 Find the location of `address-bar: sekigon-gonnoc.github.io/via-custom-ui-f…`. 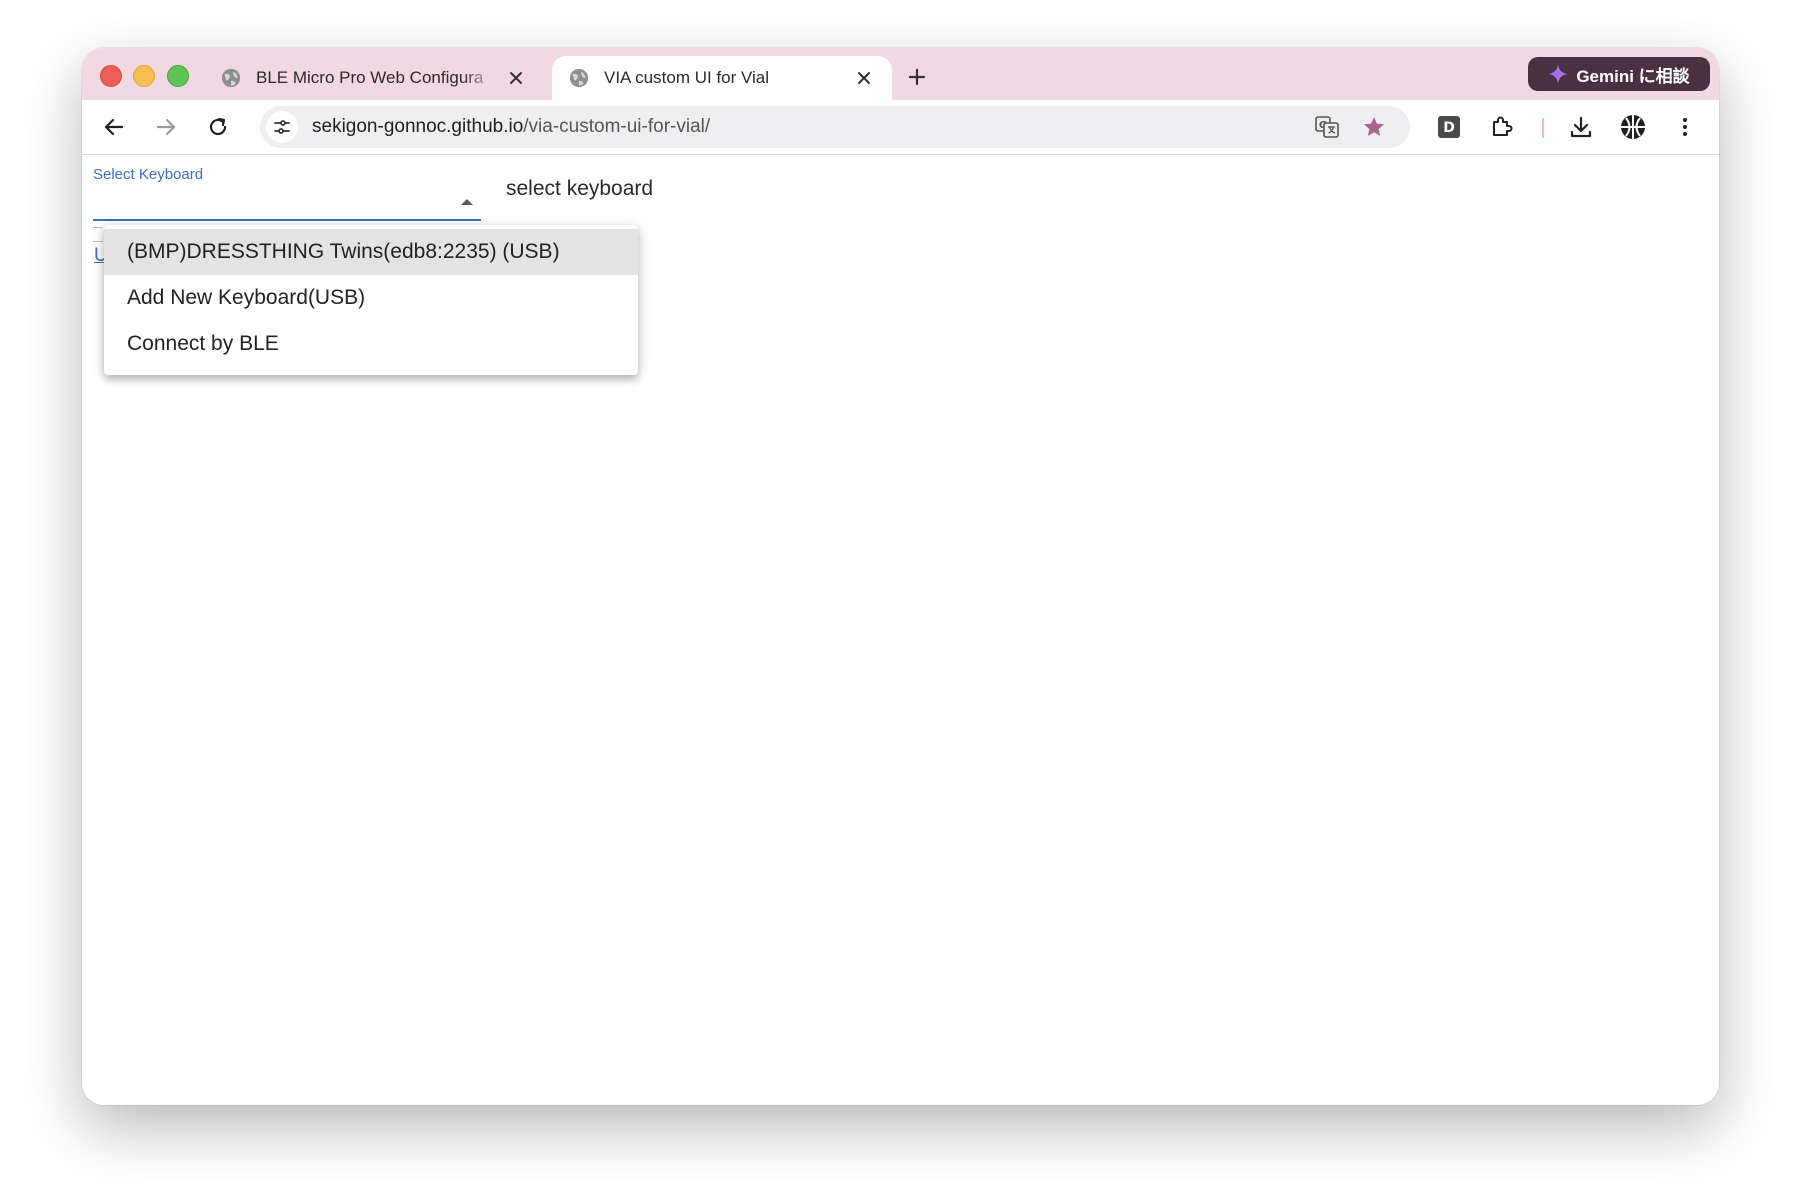

address-bar: sekigon-gonnoc.github.io/via-custom-ui-f… is located at coordinates (835, 127).